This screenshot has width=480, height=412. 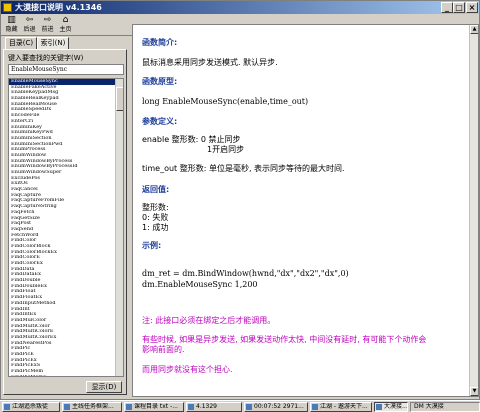 What do you see at coordinates (152, 245) in the screenshot?
I see `heading-example: 示例:` at bounding box center [152, 245].